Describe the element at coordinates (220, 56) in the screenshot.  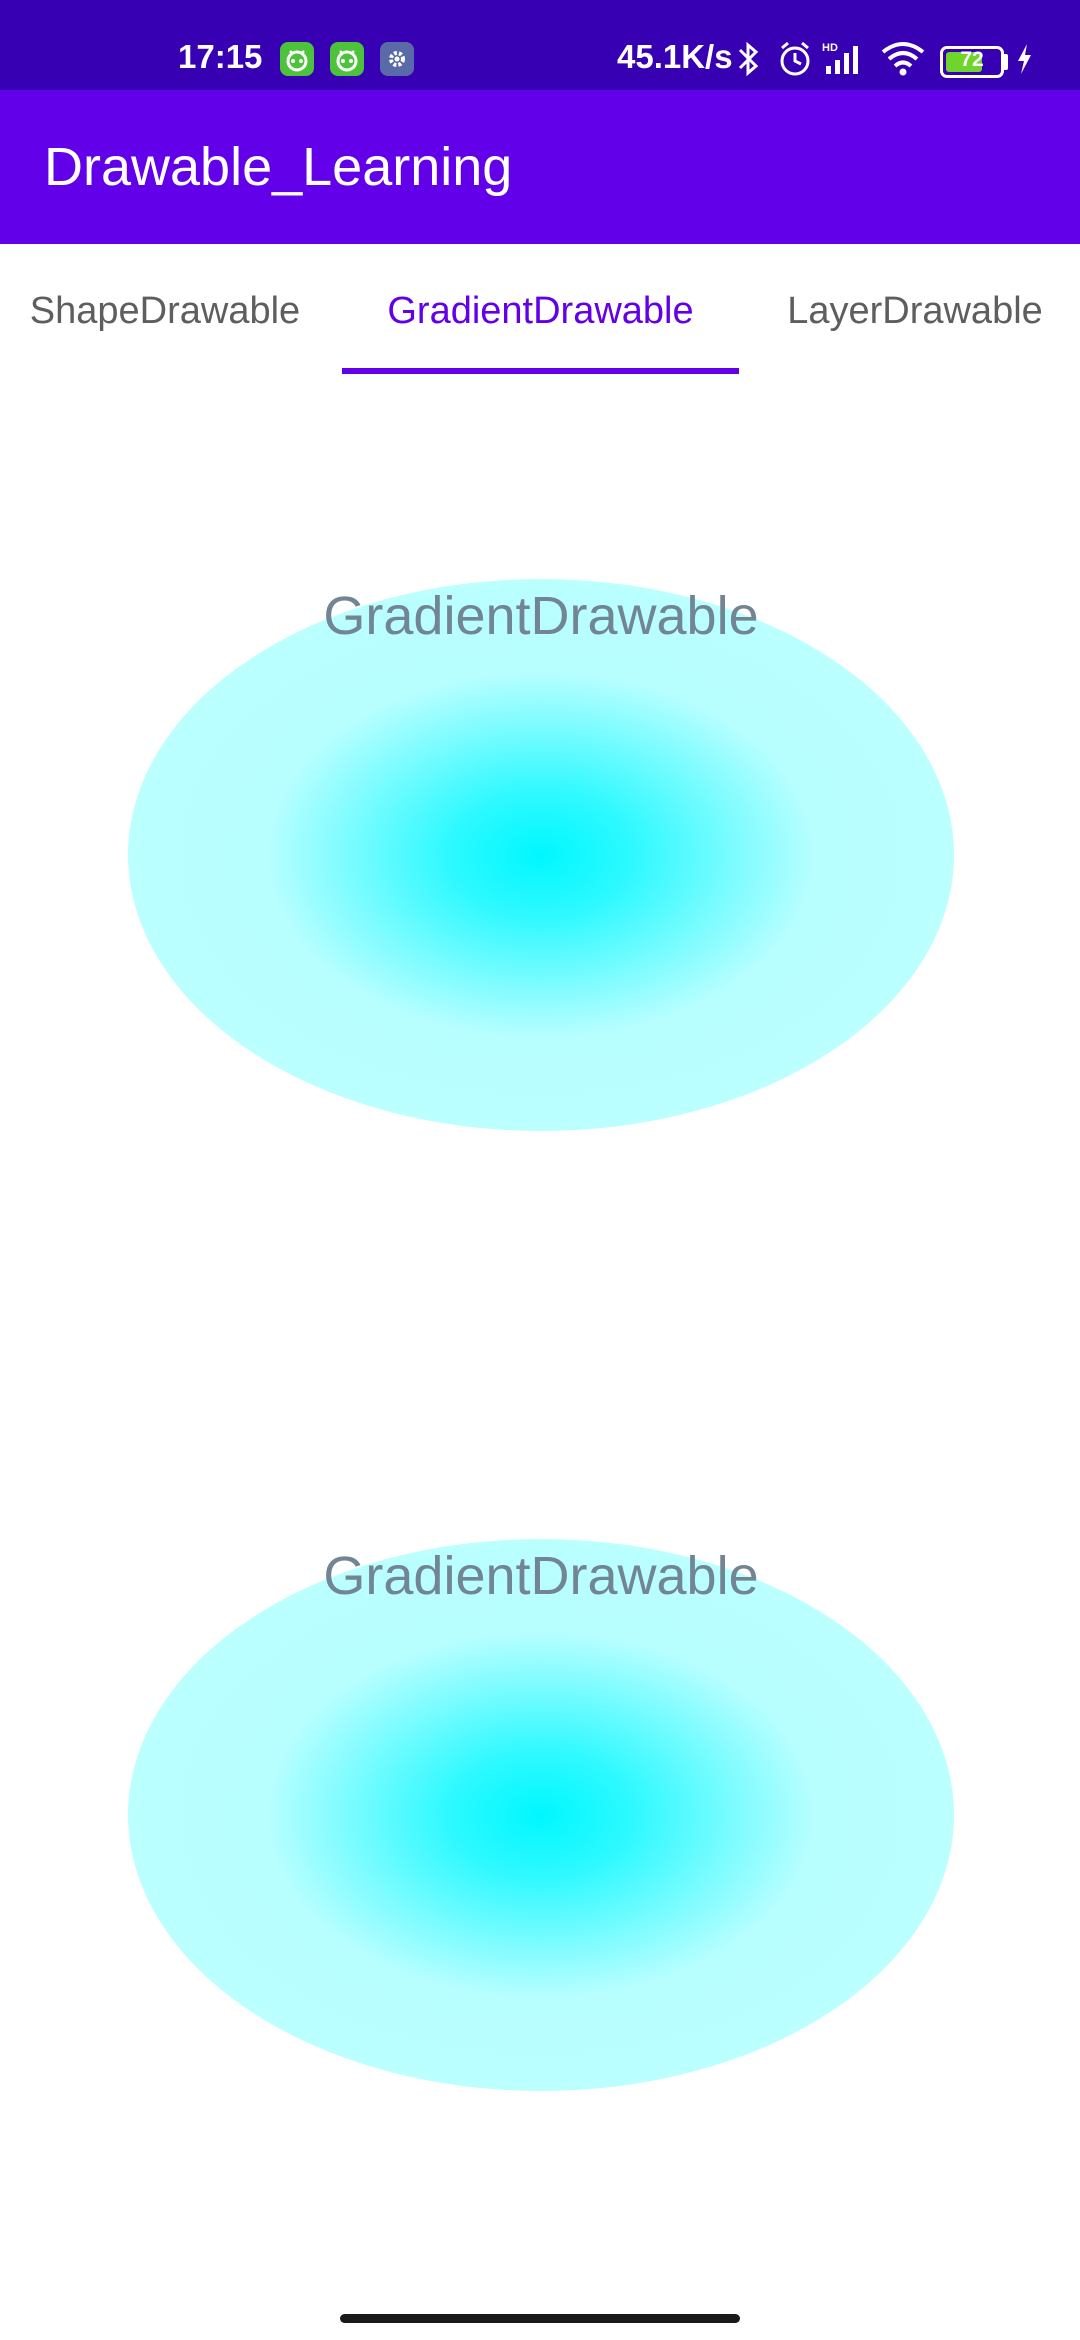
I see `status-time: 17:15` at that location.